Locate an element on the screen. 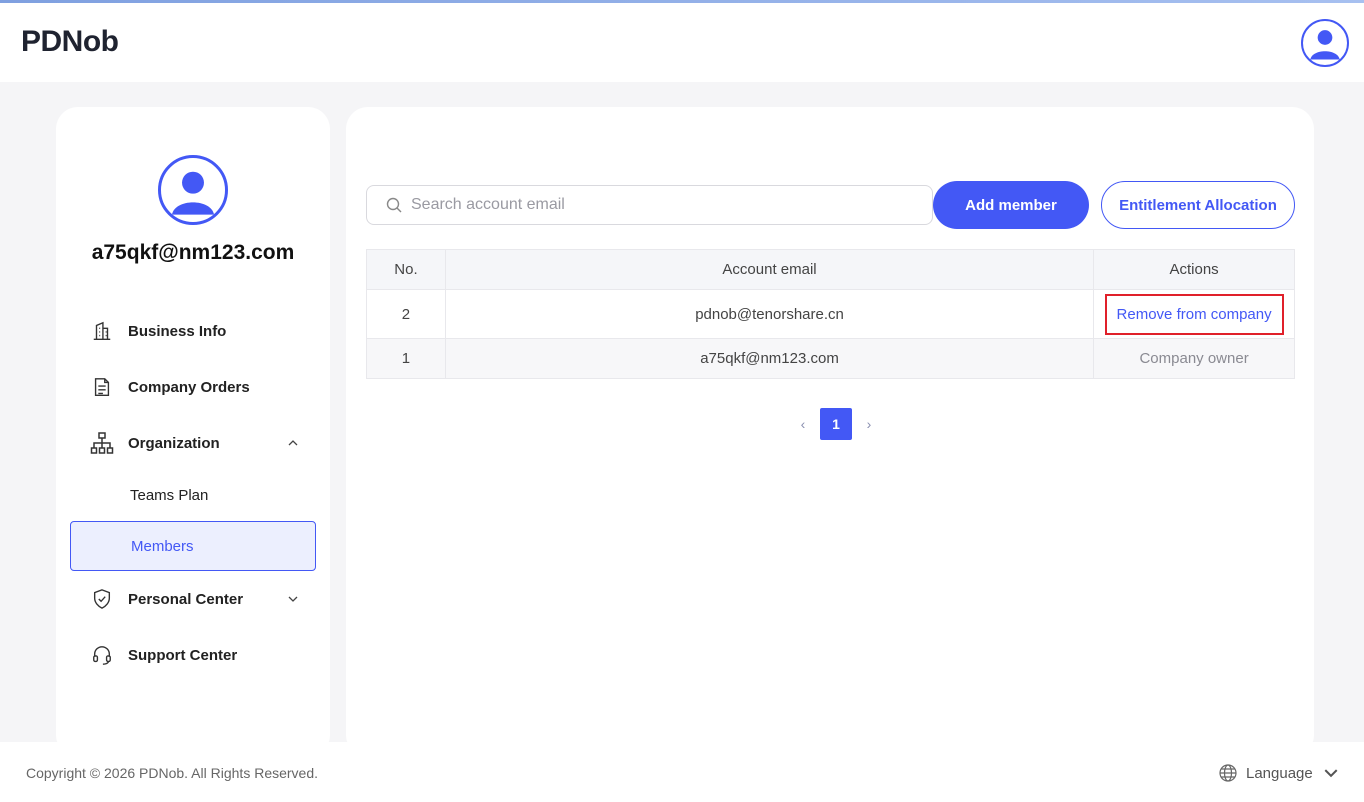  building-icon is located at coordinates (102, 331).